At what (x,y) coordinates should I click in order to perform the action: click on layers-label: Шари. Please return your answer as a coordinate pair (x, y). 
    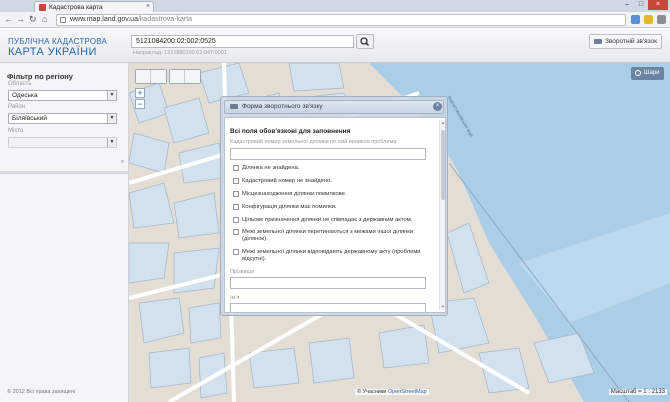
    Looking at the image, I should click on (652, 73).